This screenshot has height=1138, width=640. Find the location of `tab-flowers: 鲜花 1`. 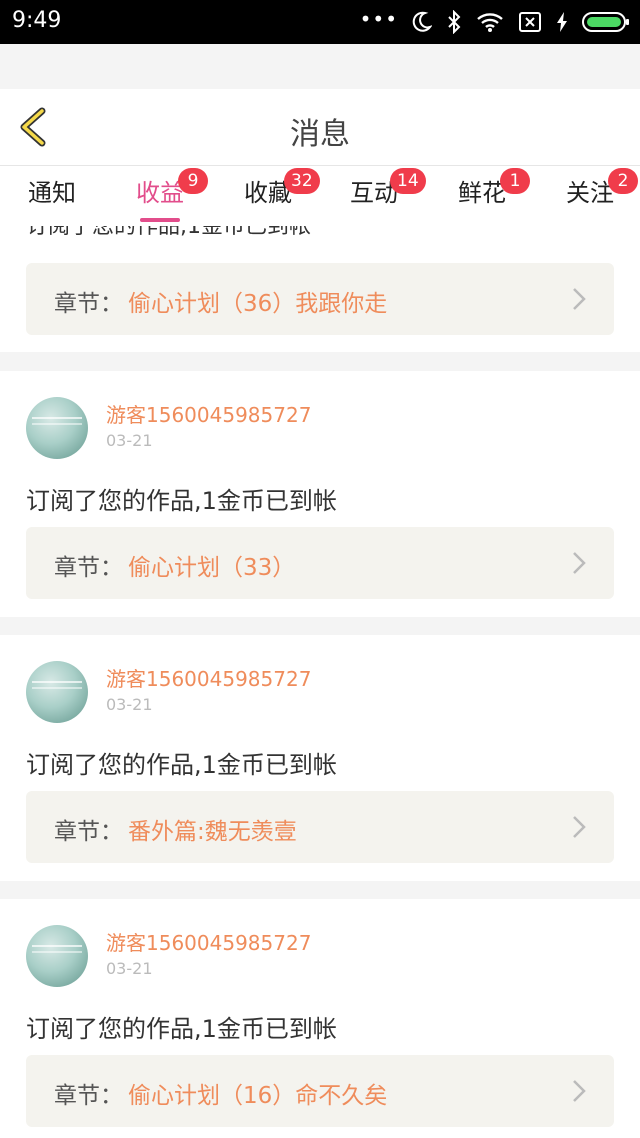

tab-flowers: 鲜花 1 is located at coordinates (492, 196).